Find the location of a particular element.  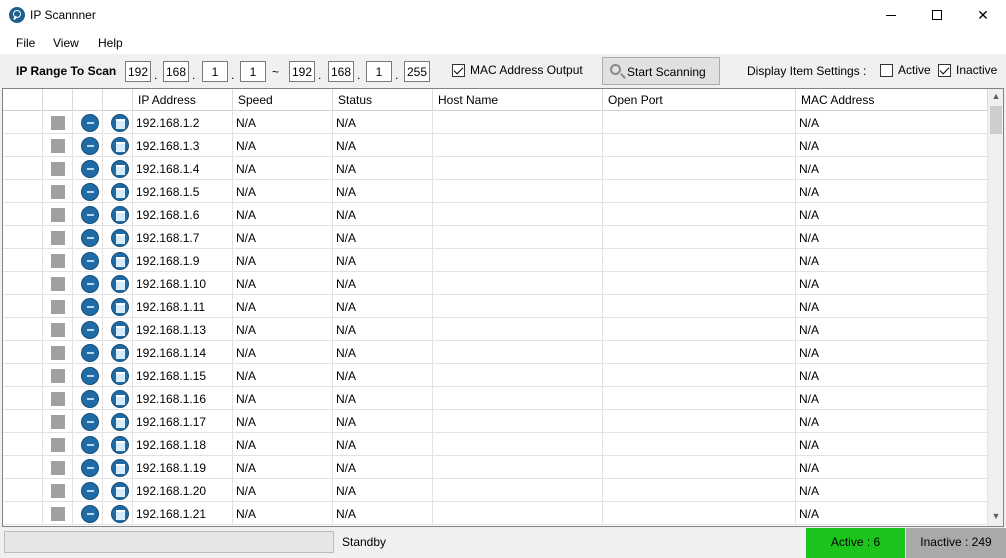

header-open-port: Open Port is located at coordinates (699, 100).